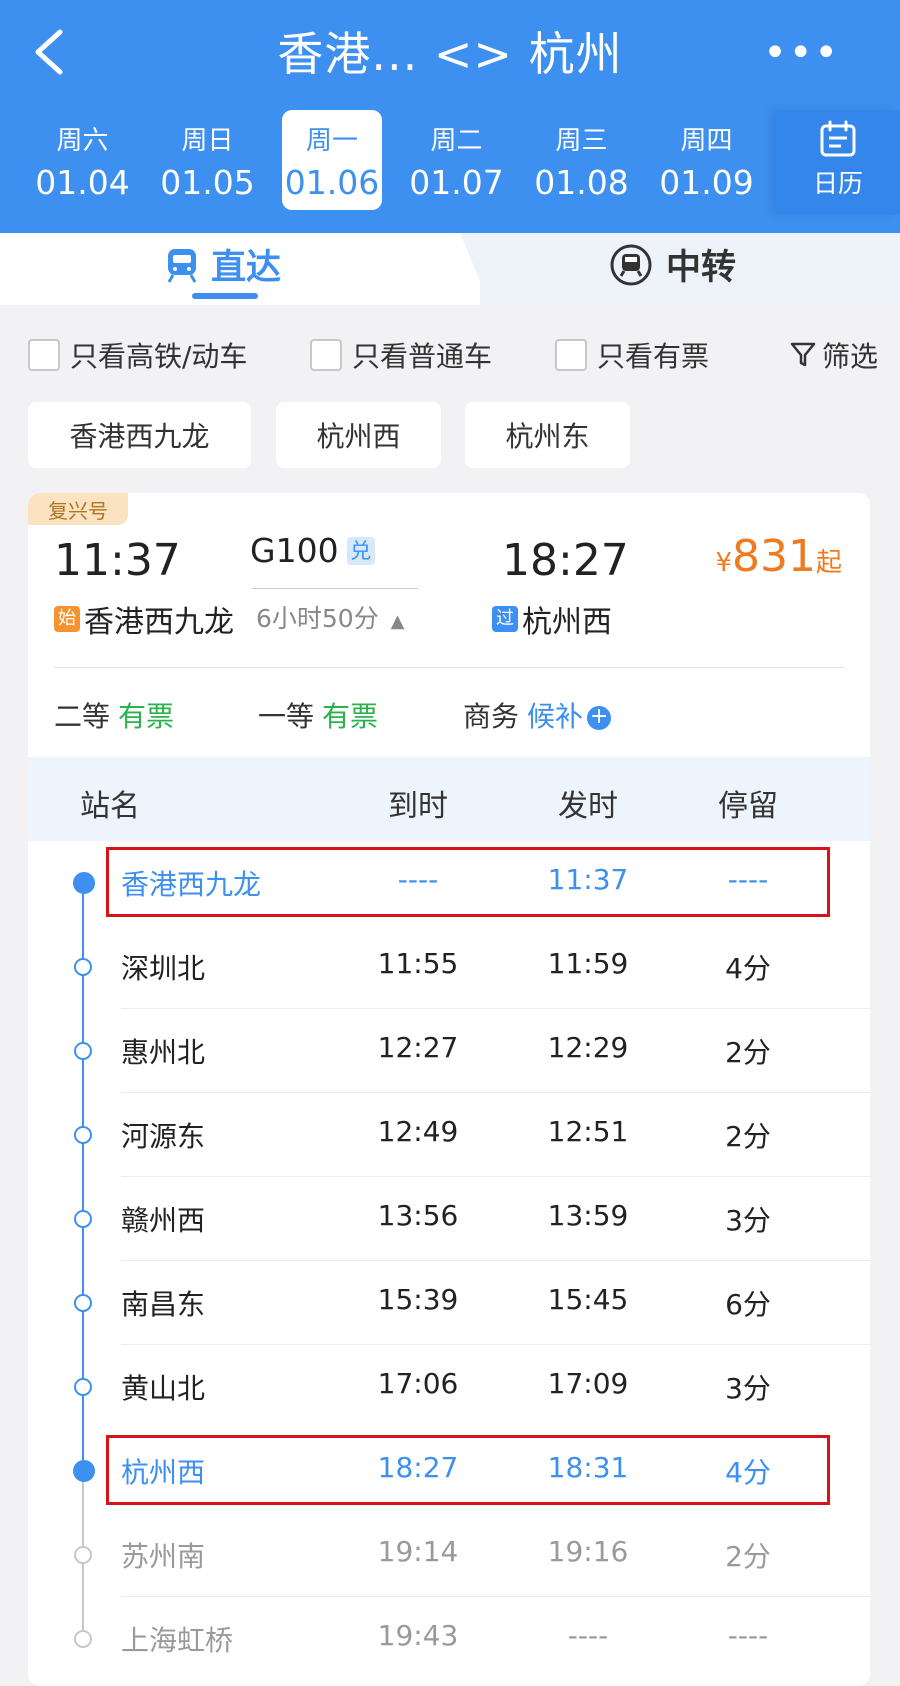 This screenshot has width=900, height=1686. What do you see at coordinates (456, 160) in the screenshot?
I see `date-item: 周二 01.07` at bounding box center [456, 160].